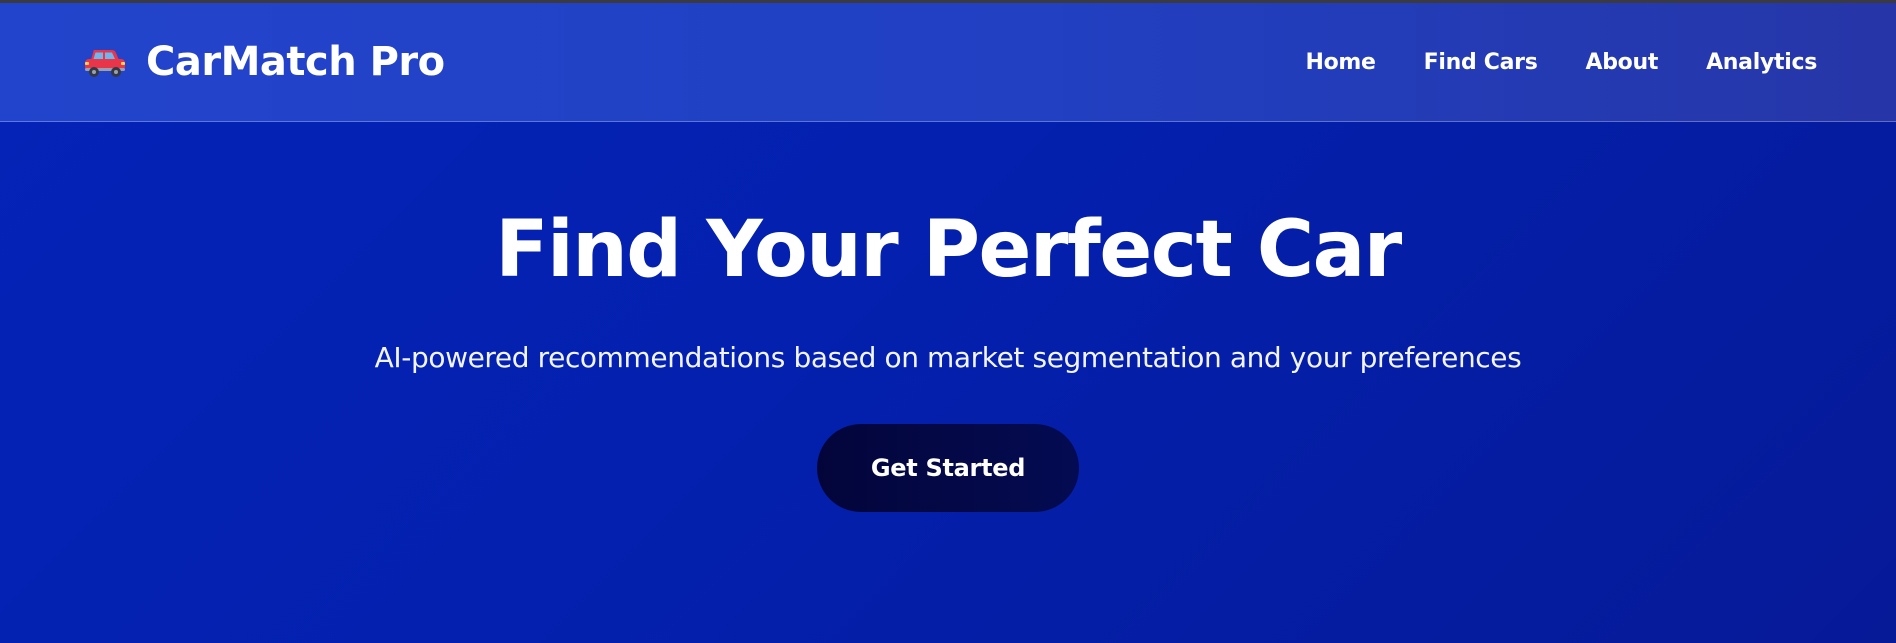  I want to click on brand: CarMatch Pro, so click(263, 62).